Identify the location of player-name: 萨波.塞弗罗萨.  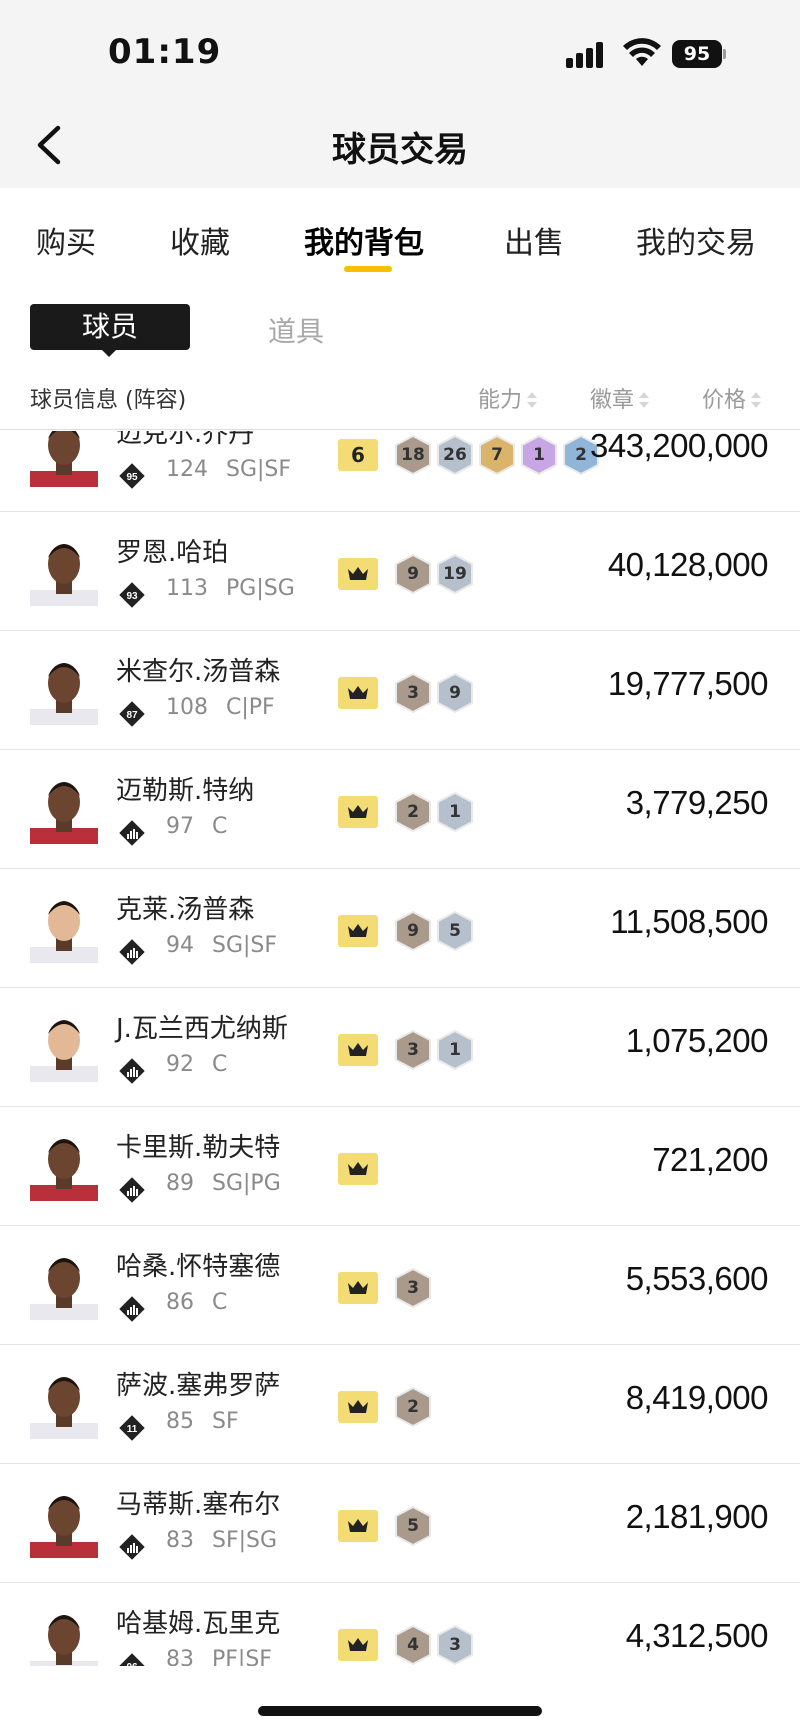
(198, 1386).